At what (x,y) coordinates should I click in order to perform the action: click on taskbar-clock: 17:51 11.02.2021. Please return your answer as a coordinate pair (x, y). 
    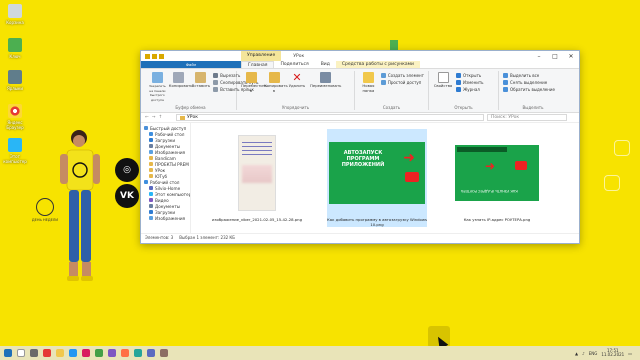
    Looking at the image, I should click on (613, 353).